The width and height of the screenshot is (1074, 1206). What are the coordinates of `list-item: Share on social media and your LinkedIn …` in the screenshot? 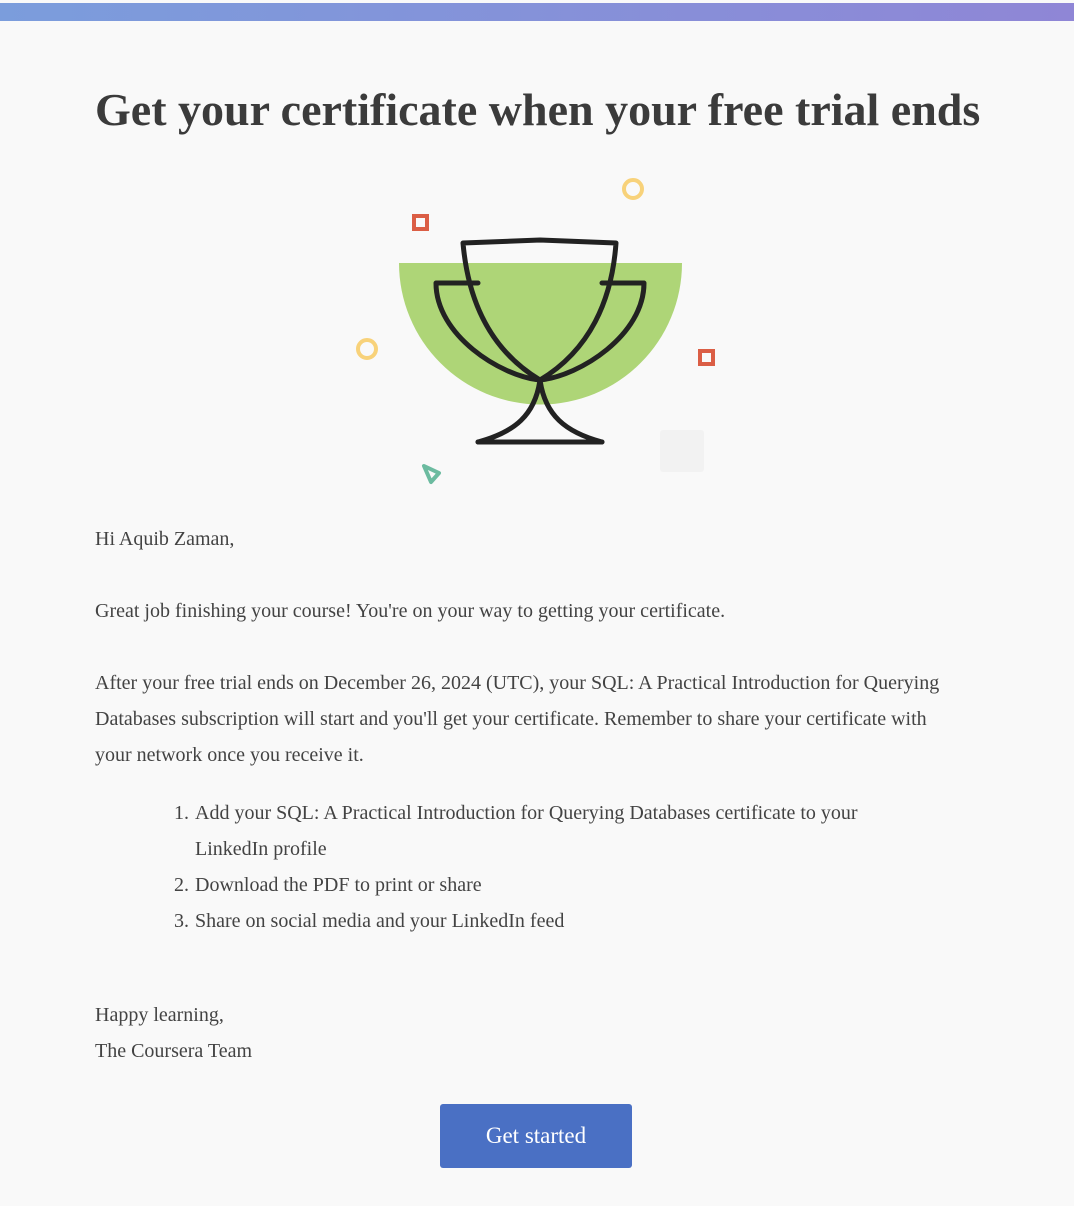 It's located at (554, 921).